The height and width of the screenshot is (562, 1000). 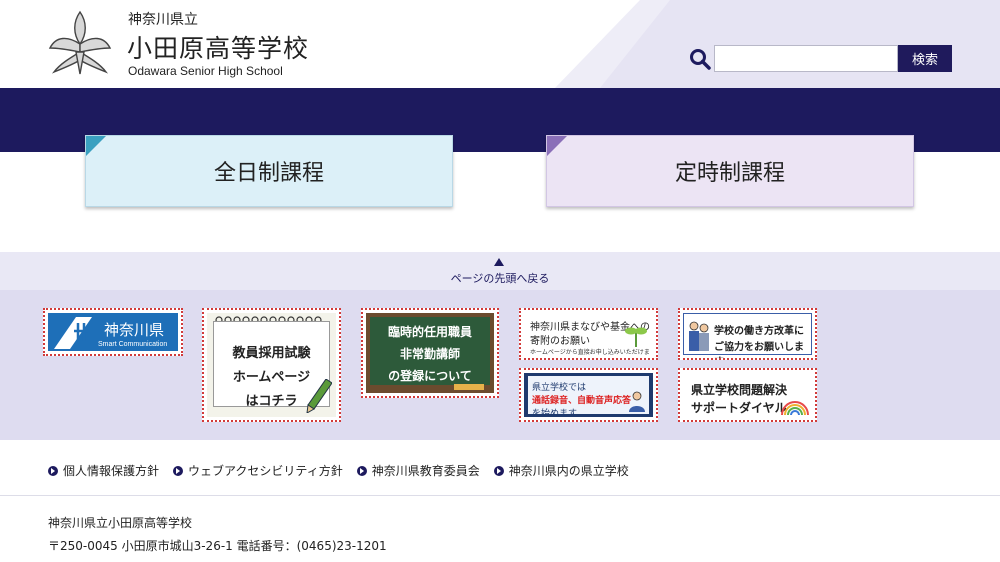 What do you see at coordinates (559, 388) in the screenshot?
I see `record-line1: 県立学校では` at bounding box center [559, 388].